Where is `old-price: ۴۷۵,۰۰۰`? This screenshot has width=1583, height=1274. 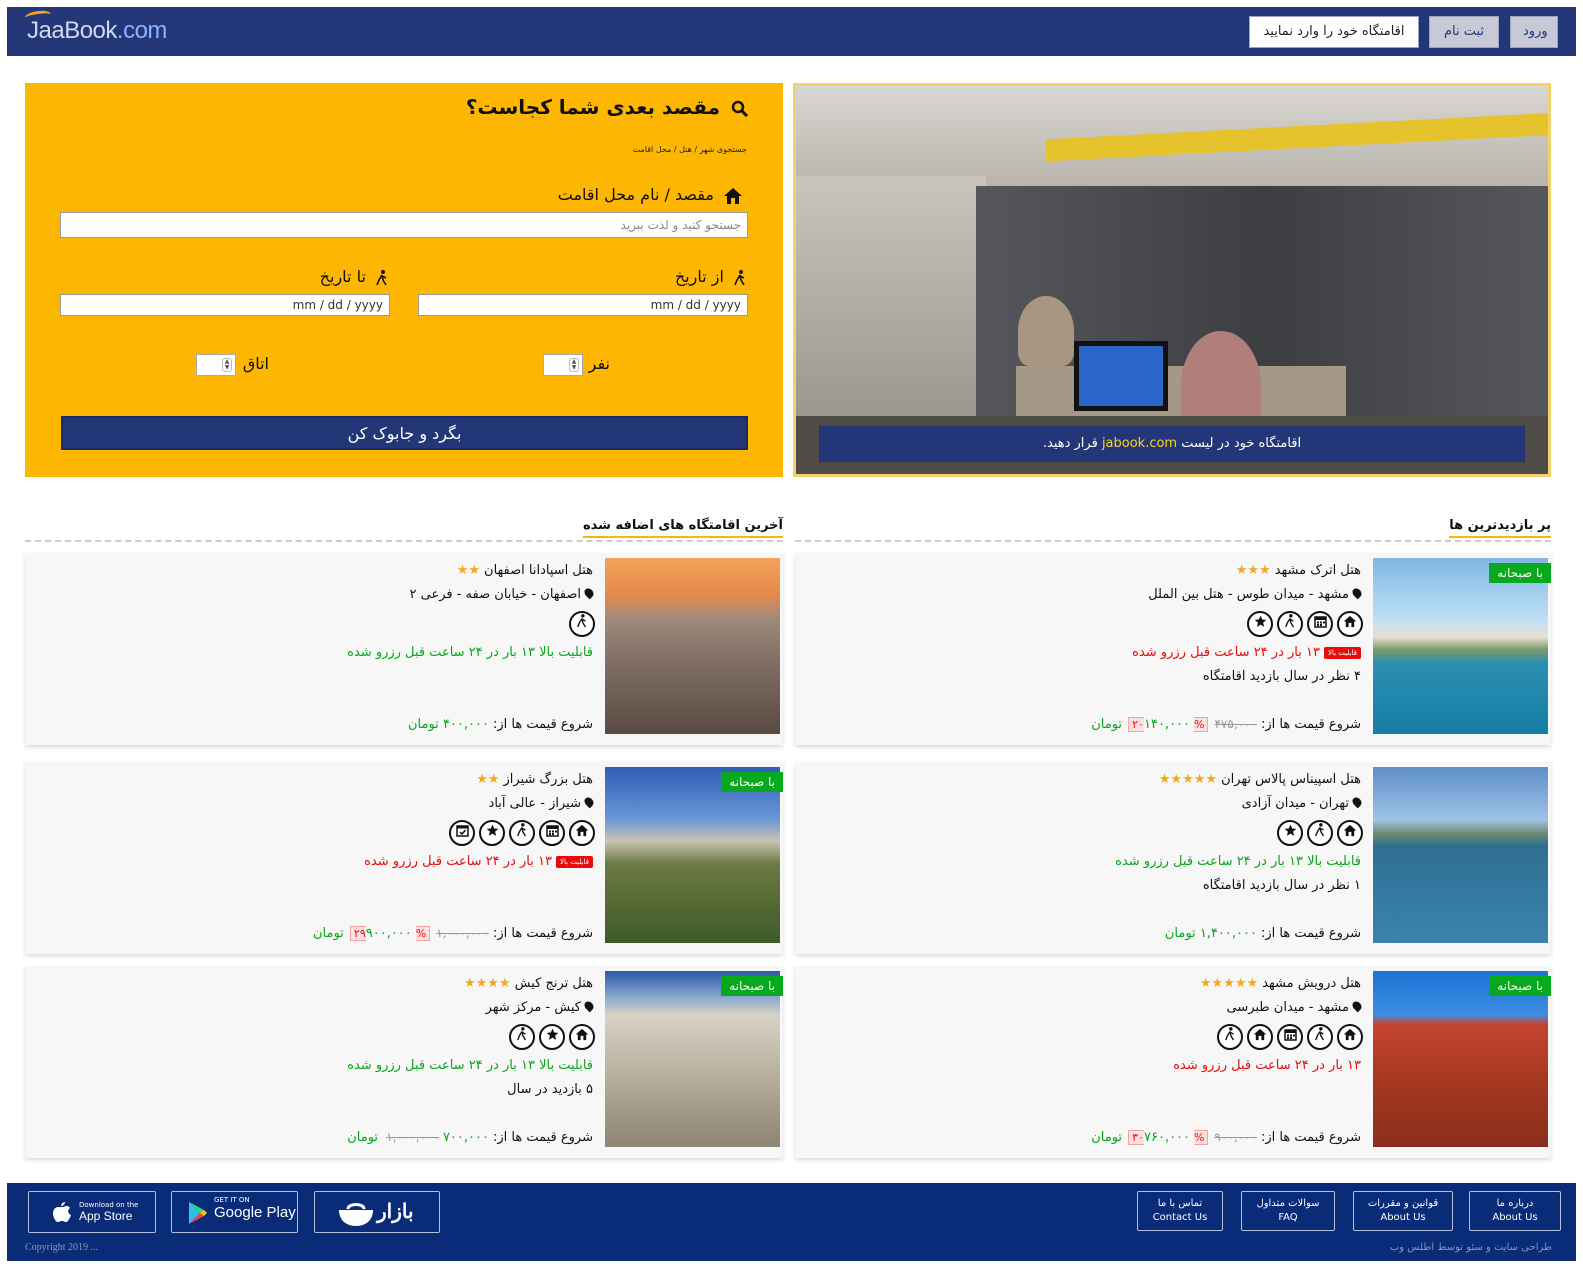 old-price: ۴۷۵,۰۰۰ is located at coordinates (1235, 724).